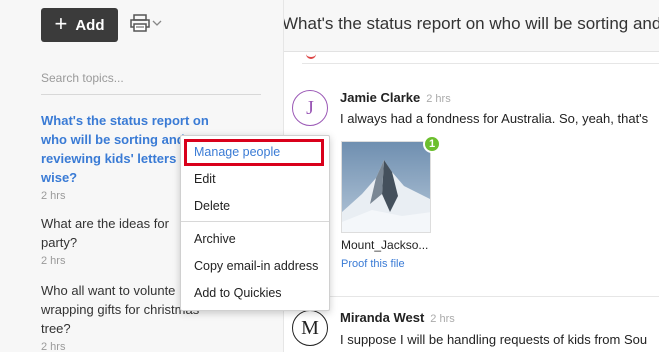 The image size is (659, 352). I want to click on author-name: Jamie Clarke, so click(380, 97).